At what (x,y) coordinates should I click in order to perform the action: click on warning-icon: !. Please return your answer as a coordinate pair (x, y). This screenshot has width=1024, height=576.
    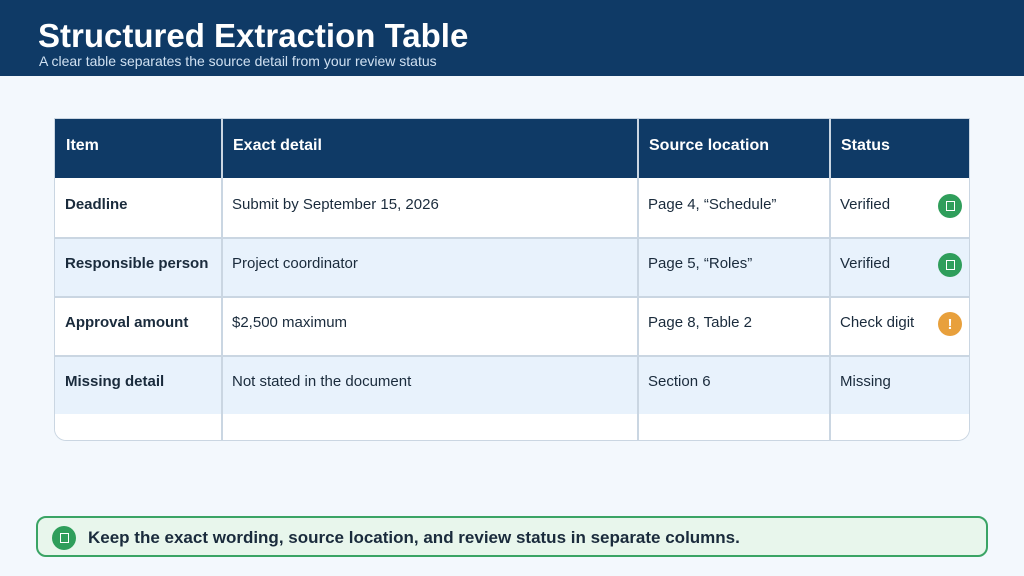
    Looking at the image, I should click on (950, 324).